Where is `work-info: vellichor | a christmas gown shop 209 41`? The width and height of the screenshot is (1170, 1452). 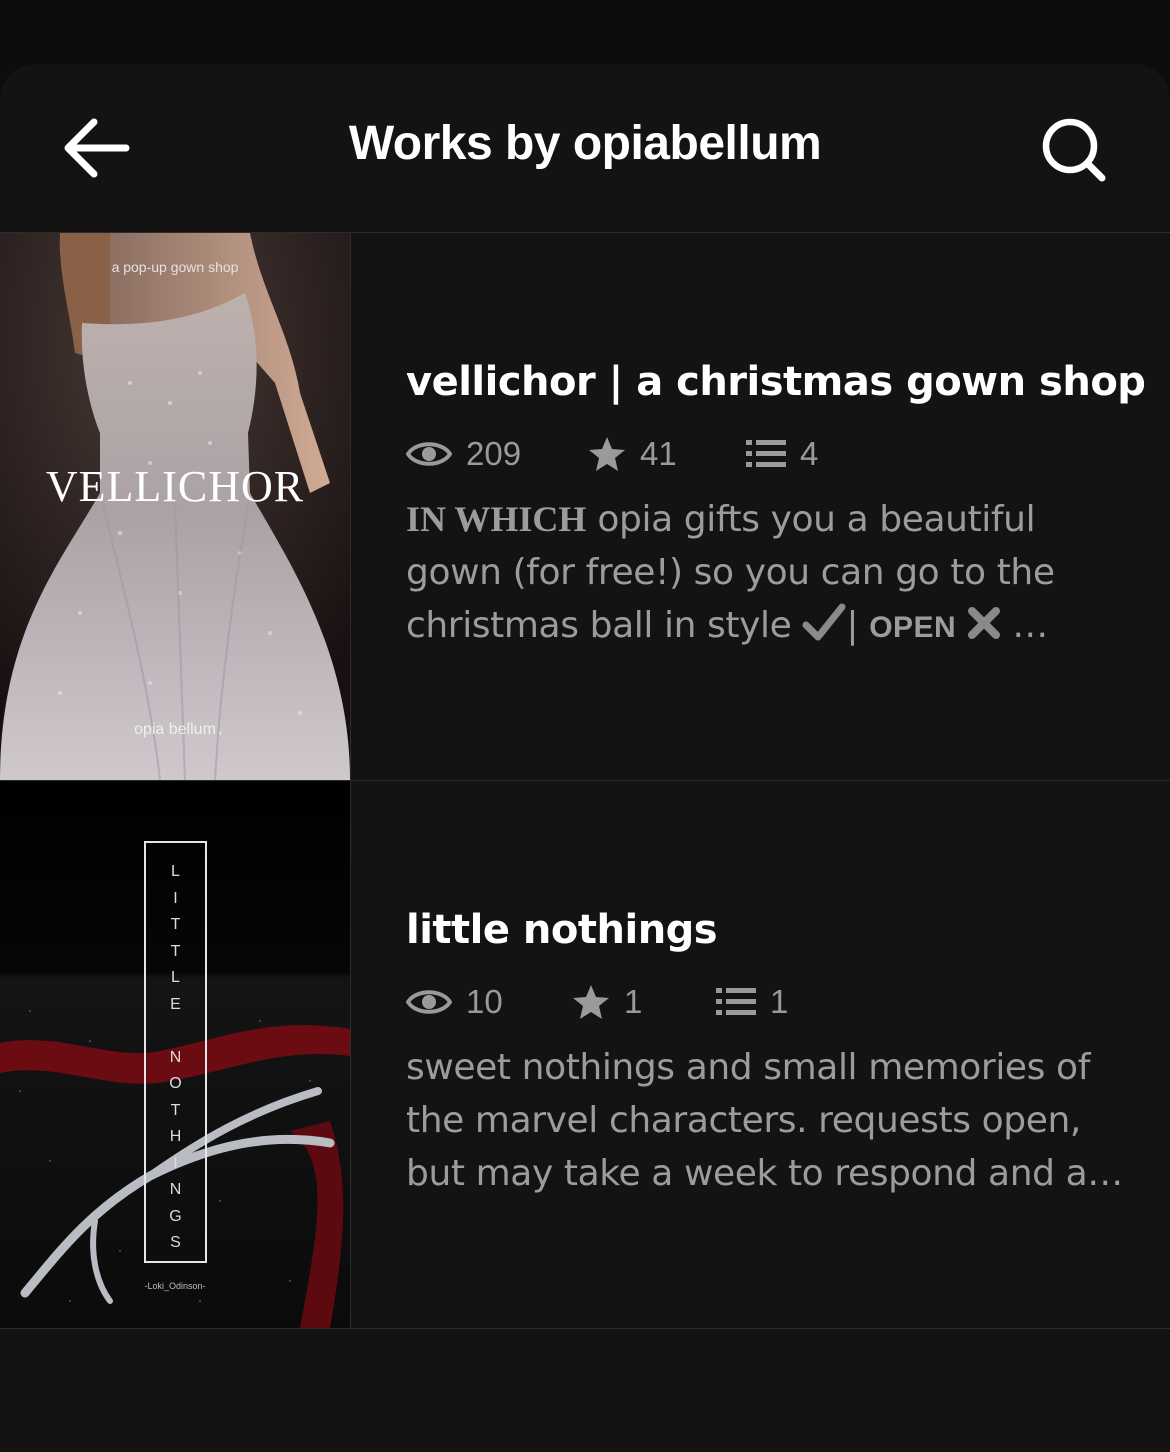 work-info: vellichor | a christmas gown shop 209 41 is located at coordinates (776, 506).